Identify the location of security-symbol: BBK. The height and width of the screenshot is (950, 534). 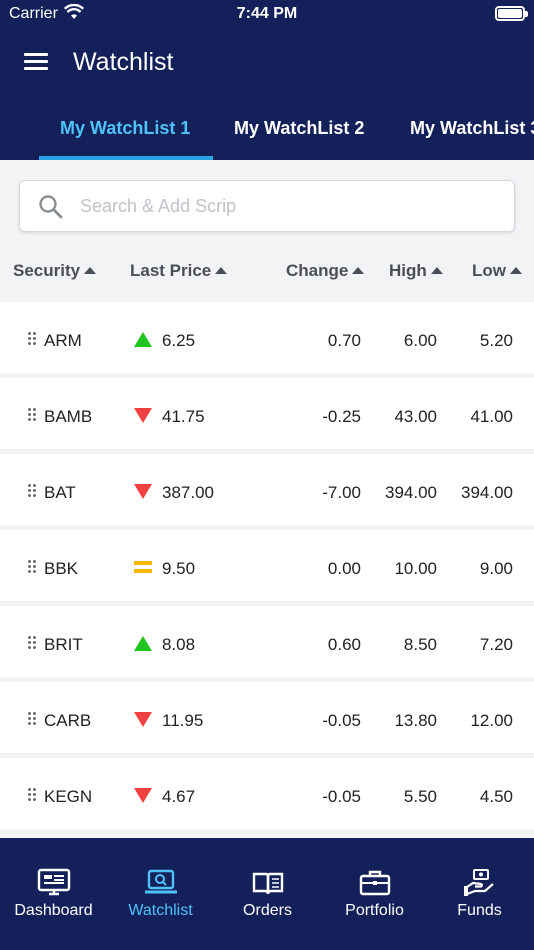
(61, 568).